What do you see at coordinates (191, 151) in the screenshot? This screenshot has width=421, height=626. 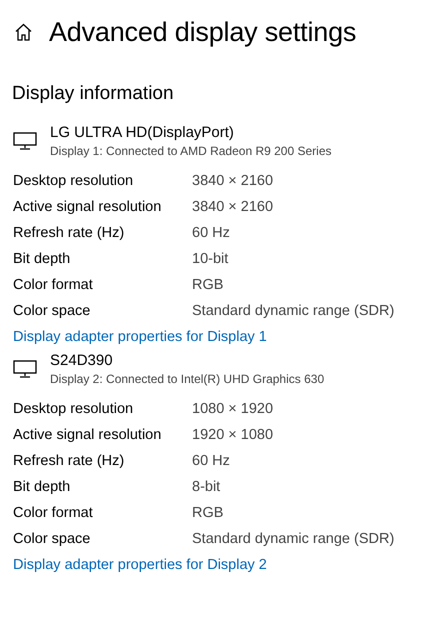 I see `display-connection: Display 1: Connected to AMD Radeon R9 200 Series` at bounding box center [191, 151].